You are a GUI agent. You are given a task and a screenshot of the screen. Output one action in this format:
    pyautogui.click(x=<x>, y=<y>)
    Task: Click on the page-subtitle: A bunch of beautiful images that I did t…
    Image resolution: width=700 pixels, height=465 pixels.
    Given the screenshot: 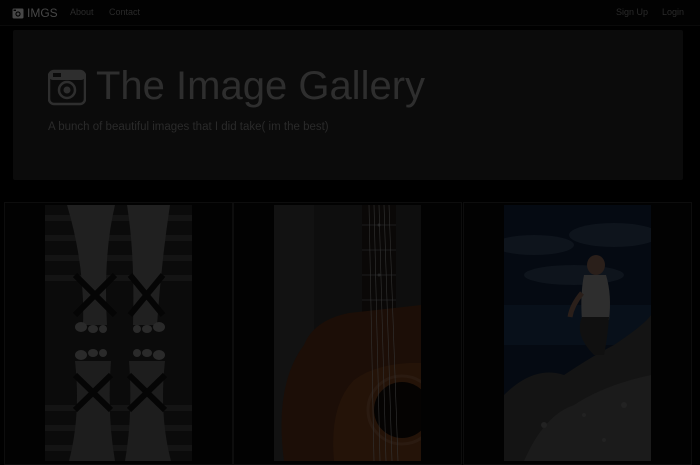 What is the action you would take?
    pyautogui.click(x=188, y=127)
    